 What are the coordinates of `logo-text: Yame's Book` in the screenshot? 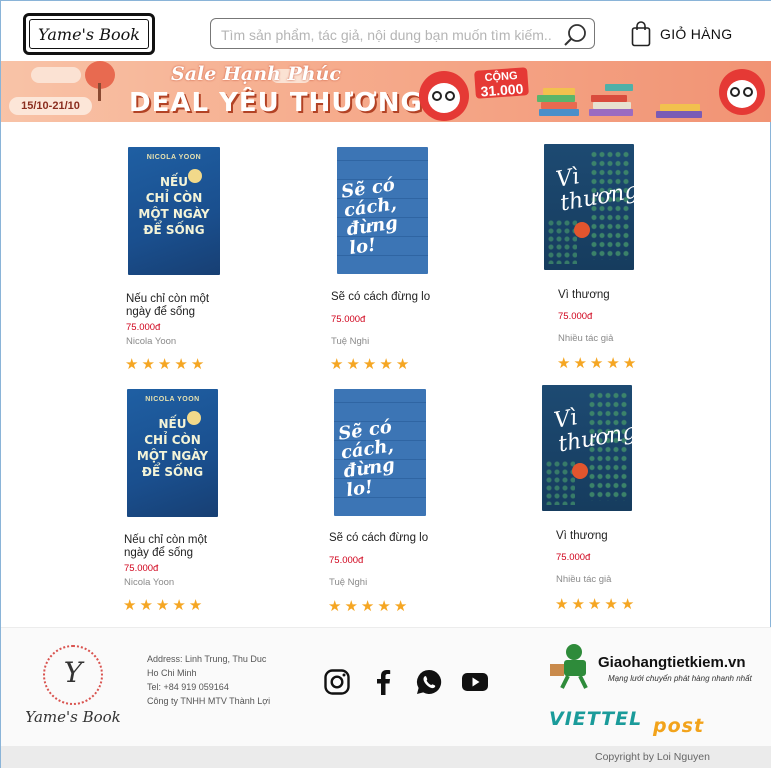 It's located at (89, 34).